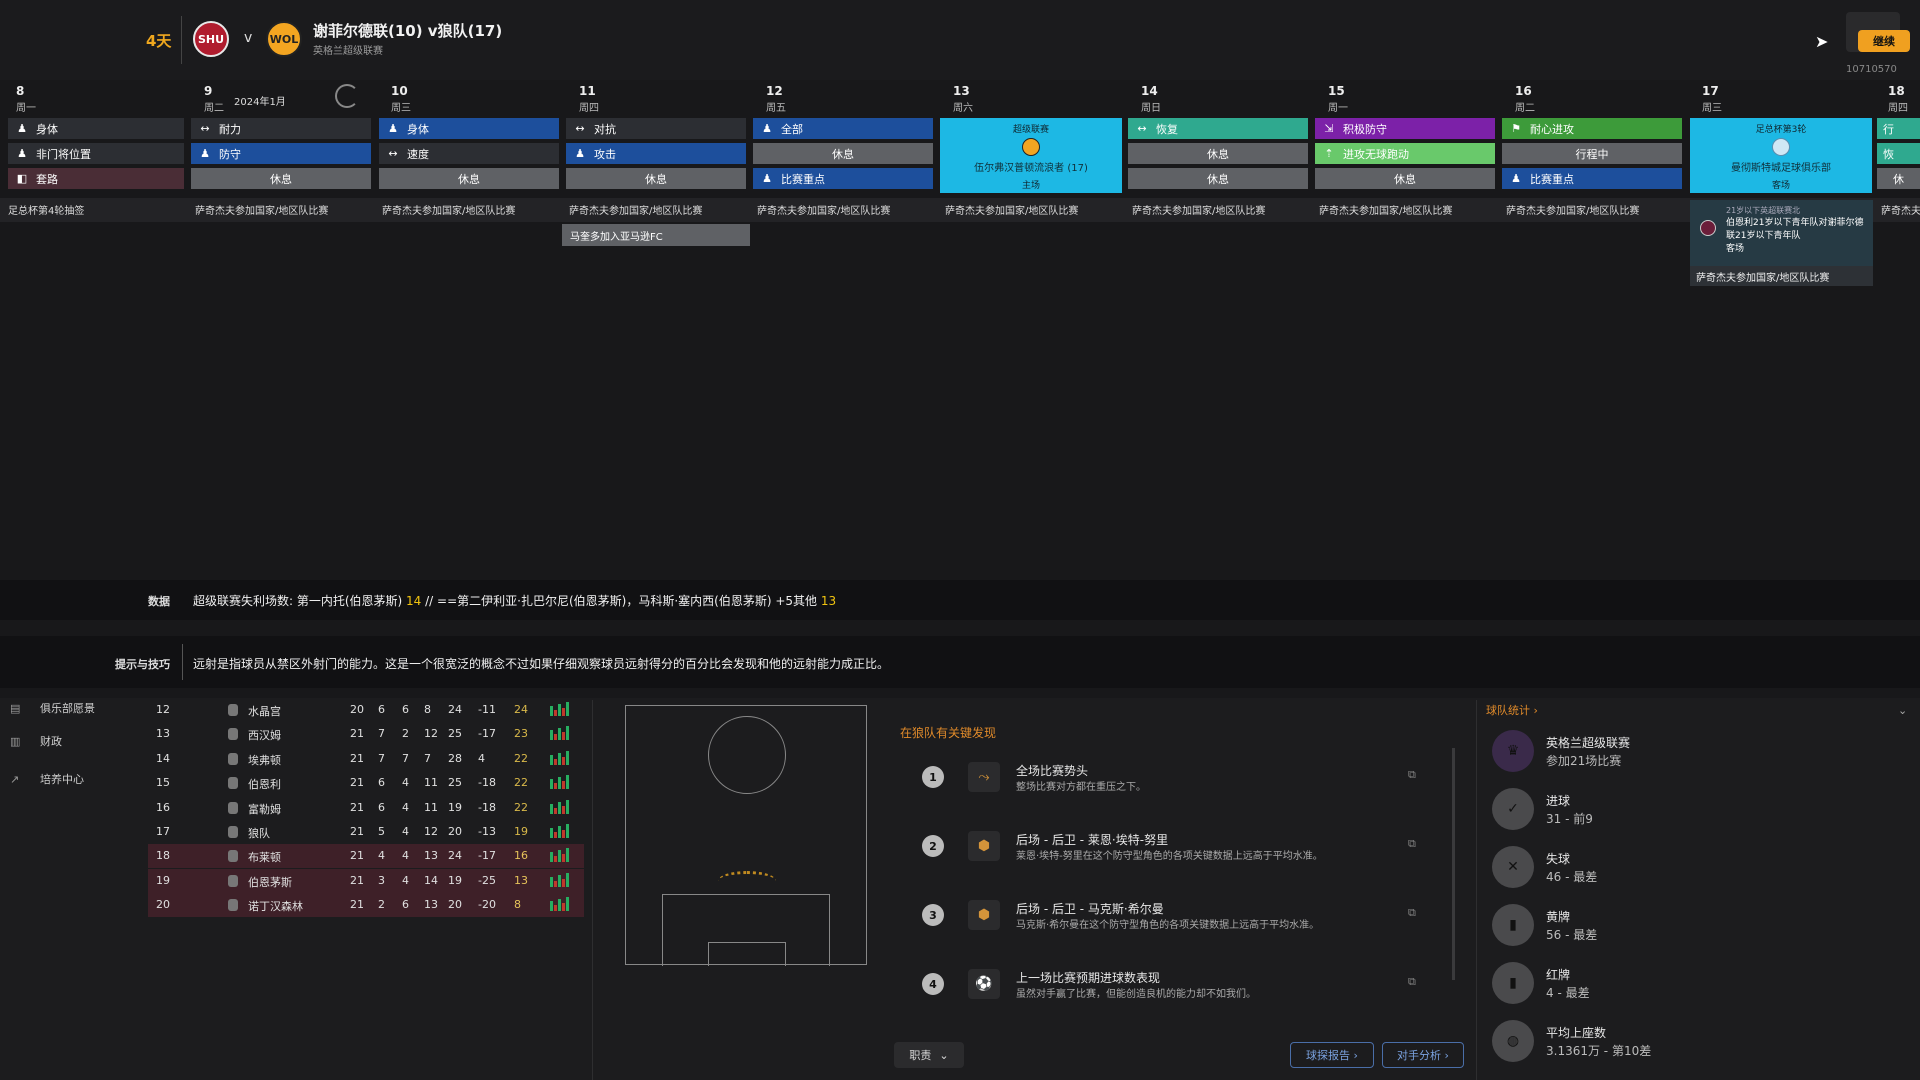 The image size is (1920, 1080). What do you see at coordinates (431, 783) in the screenshot?
I see `table-cell-l: 11` at bounding box center [431, 783].